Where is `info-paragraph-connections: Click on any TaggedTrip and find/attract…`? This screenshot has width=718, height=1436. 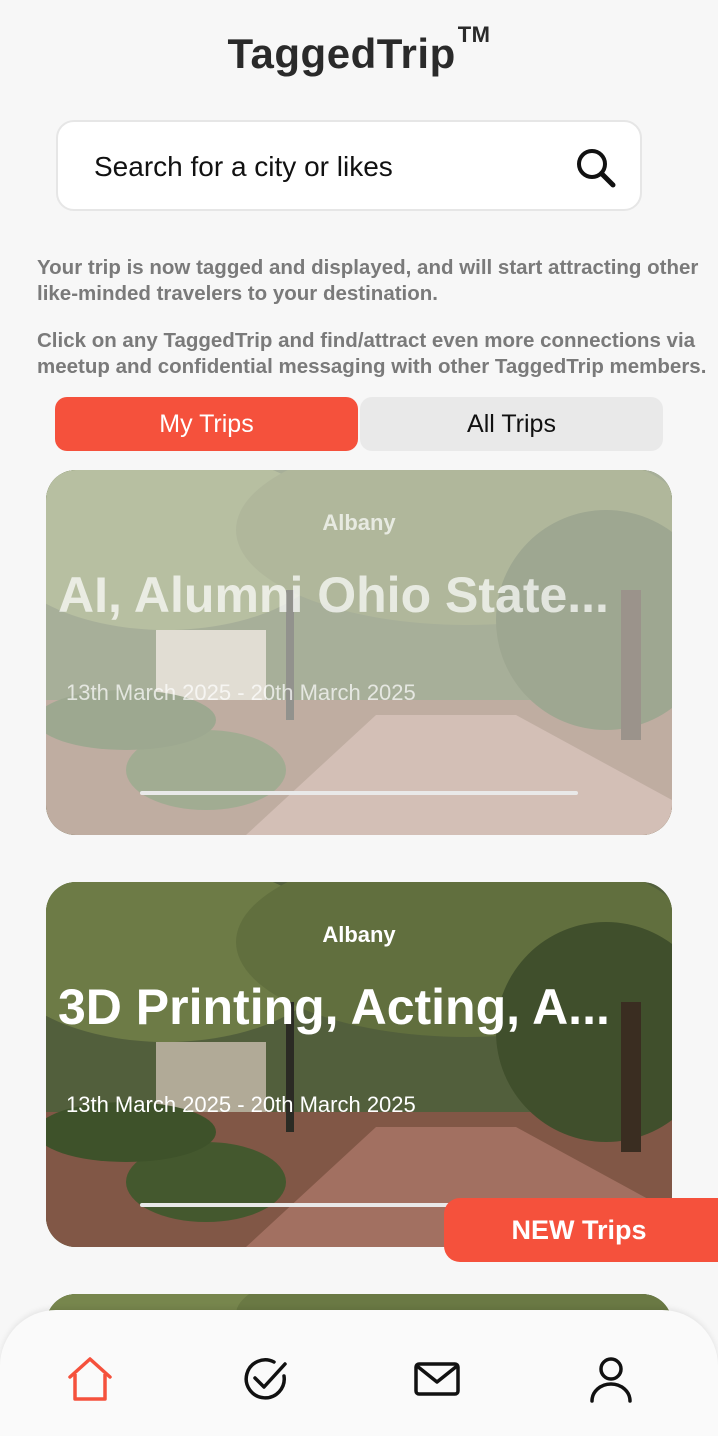
info-paragraph-connections: Click on any TaggedTrip and find/attract… is located at coordinates (372, 353).